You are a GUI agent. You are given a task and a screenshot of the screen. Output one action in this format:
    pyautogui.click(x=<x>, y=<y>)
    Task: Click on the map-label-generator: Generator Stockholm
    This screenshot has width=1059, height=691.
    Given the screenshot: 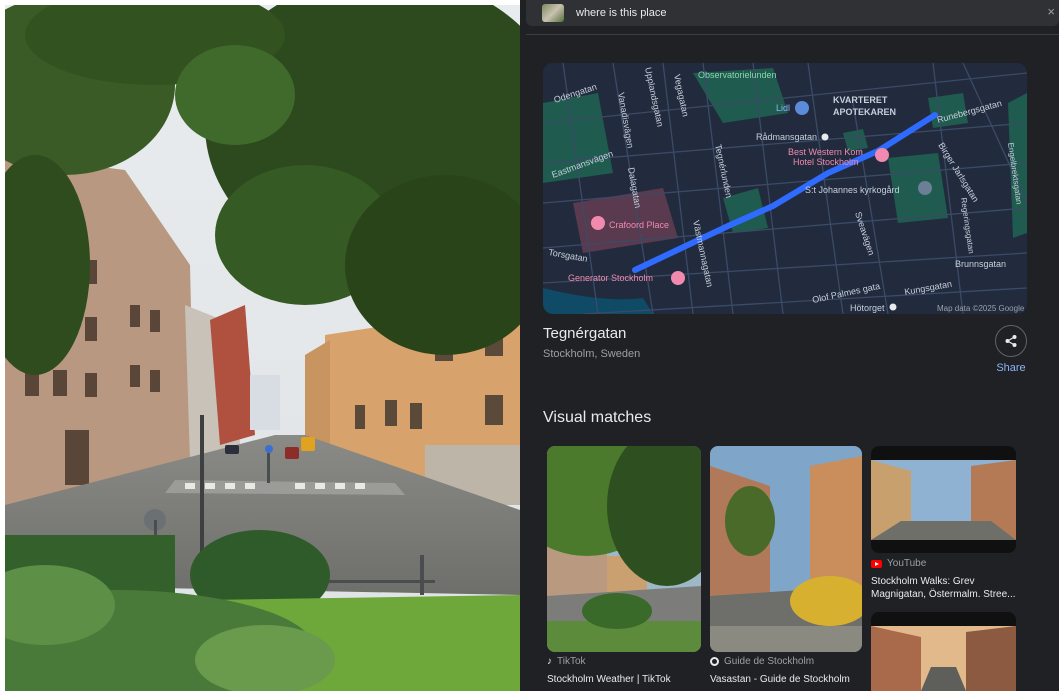 What is the action you would take?
    pyautogui.click(x=610, y=278)
    